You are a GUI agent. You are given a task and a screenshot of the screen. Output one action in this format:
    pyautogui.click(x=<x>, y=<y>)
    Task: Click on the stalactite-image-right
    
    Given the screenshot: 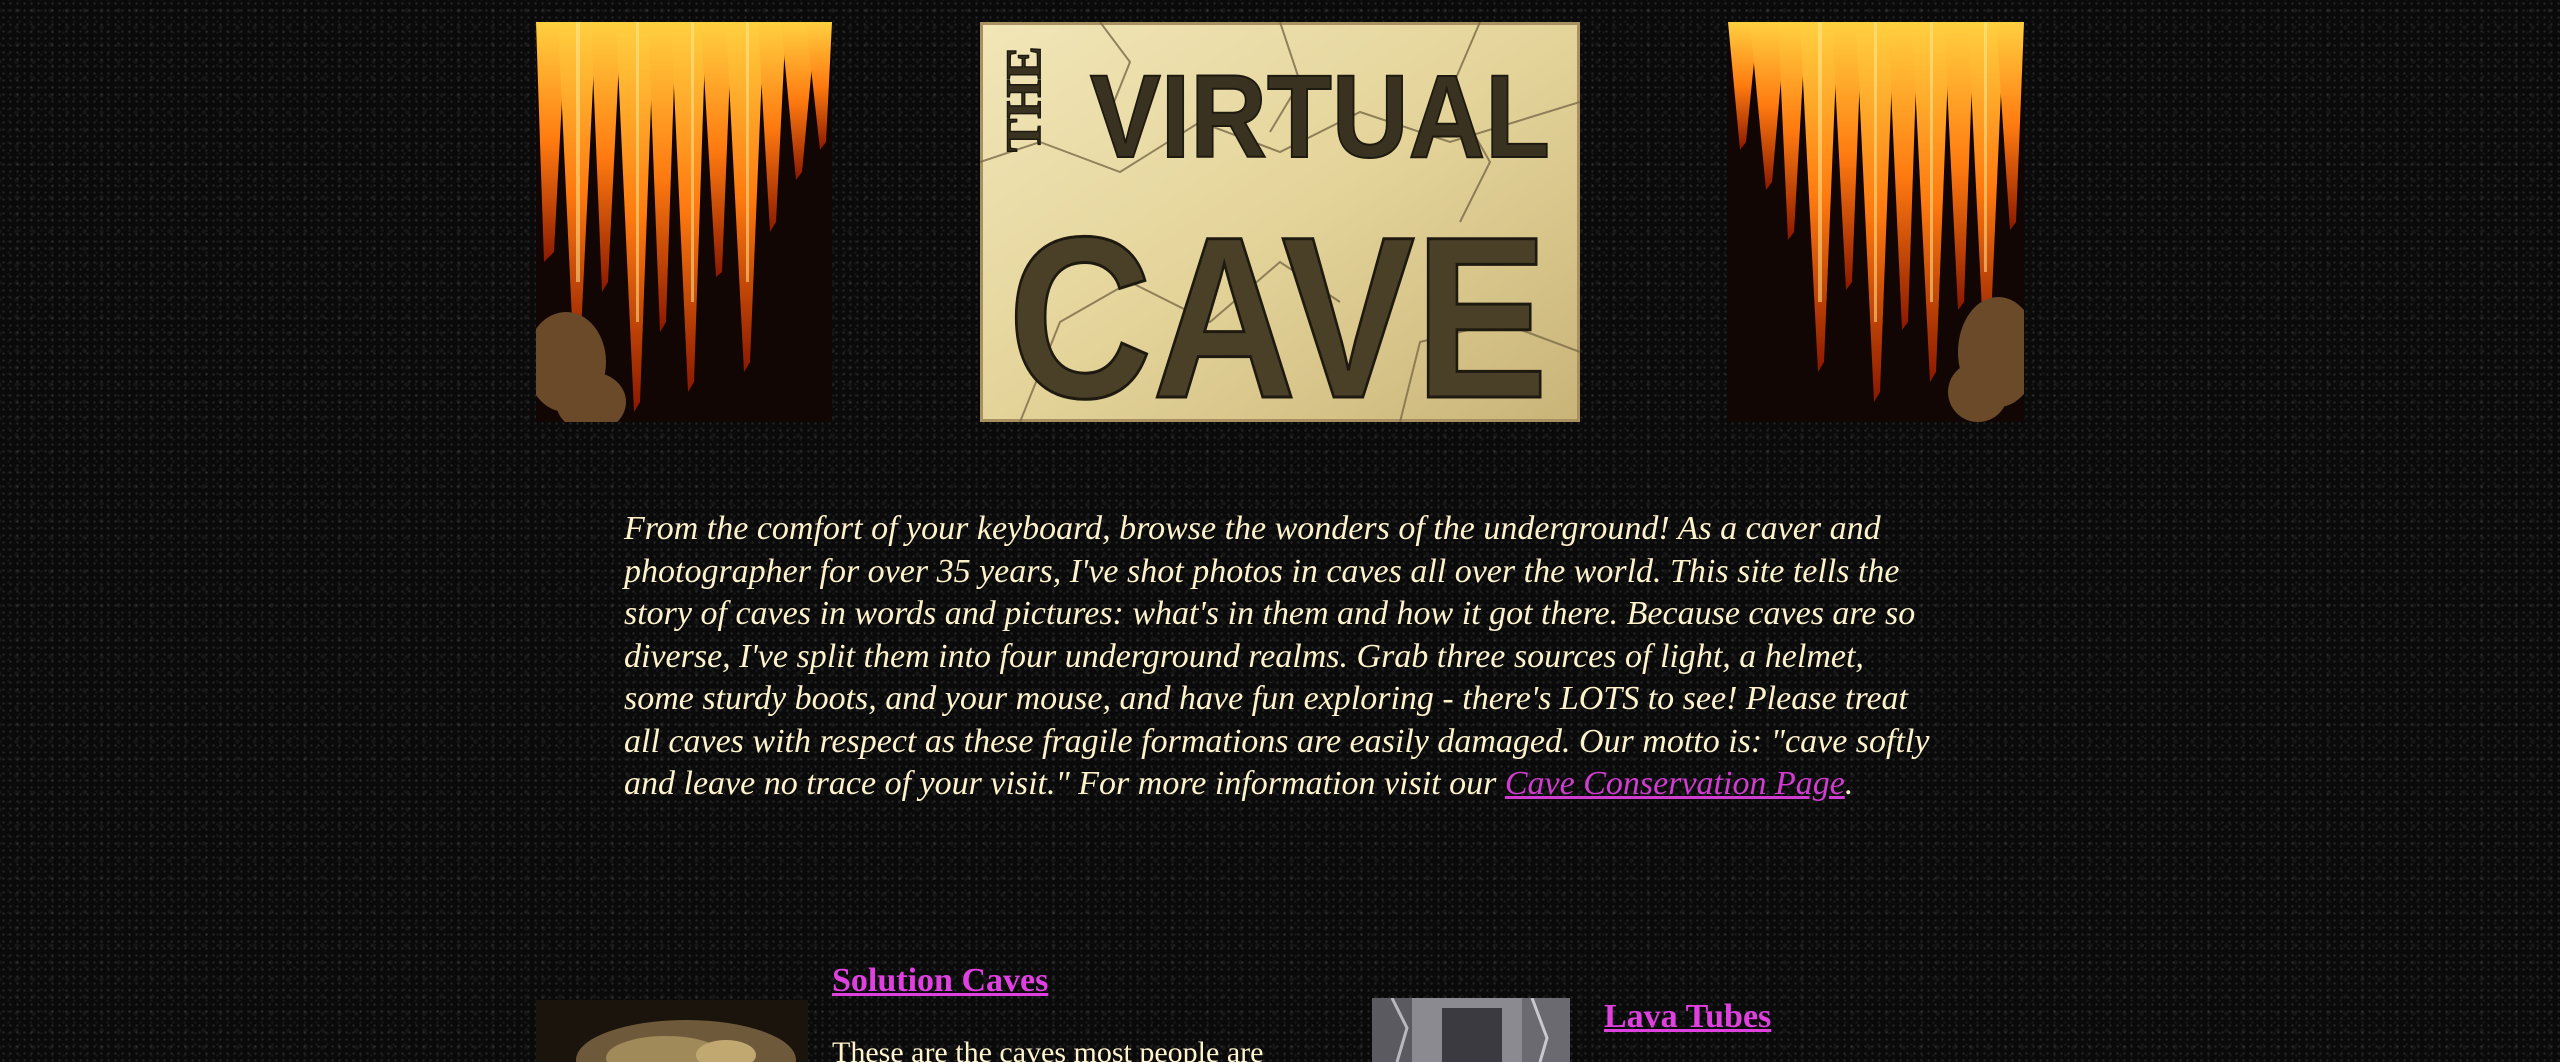 What is the action you would take?
    pyautogui.click(x=1876, y=222)
    